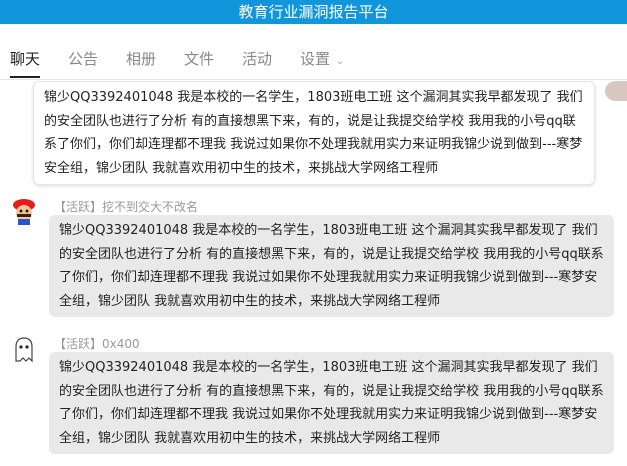 The image size is (627, 466). Describe the element at coordinates (121, 344) in the screenshot. I see `sender-name: 0x400` at that location.